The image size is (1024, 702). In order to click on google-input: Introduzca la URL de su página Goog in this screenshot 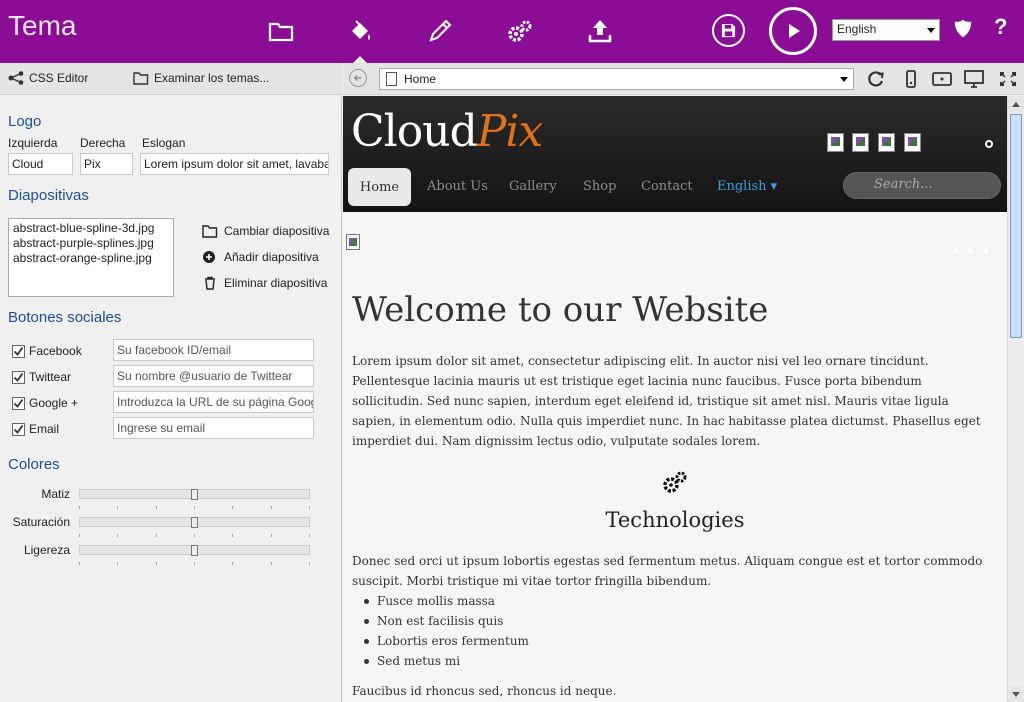, I will do `click(213, 402)`.